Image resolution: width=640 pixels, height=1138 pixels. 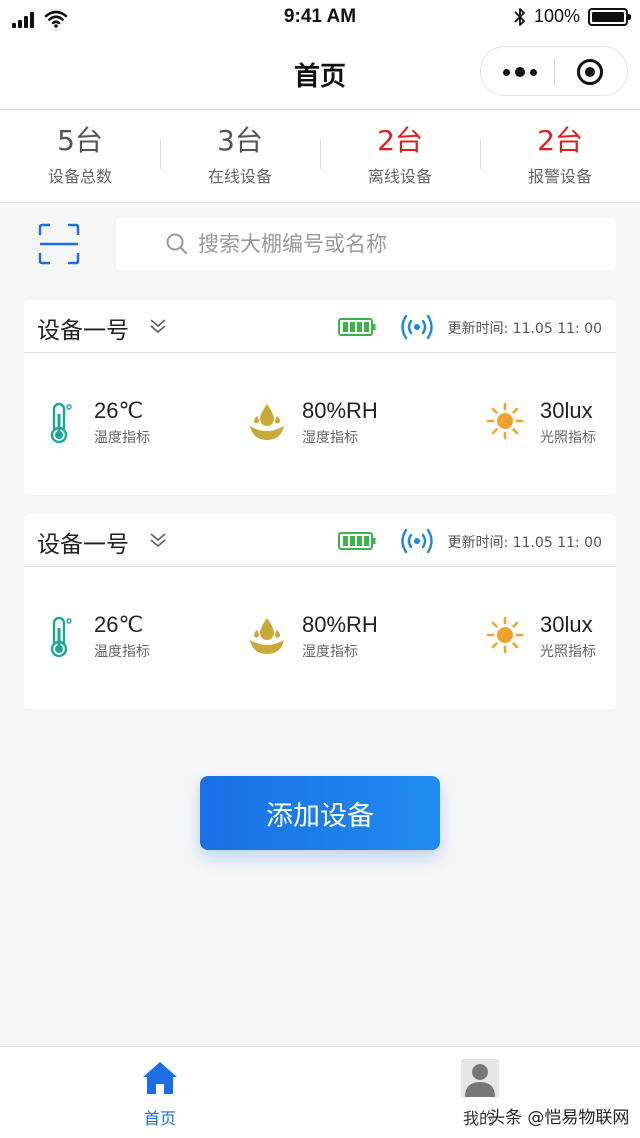 What do you see at coordinates (609, 16) in the screenshot?
I see `battery-icon` at bounding box center [609, 16].